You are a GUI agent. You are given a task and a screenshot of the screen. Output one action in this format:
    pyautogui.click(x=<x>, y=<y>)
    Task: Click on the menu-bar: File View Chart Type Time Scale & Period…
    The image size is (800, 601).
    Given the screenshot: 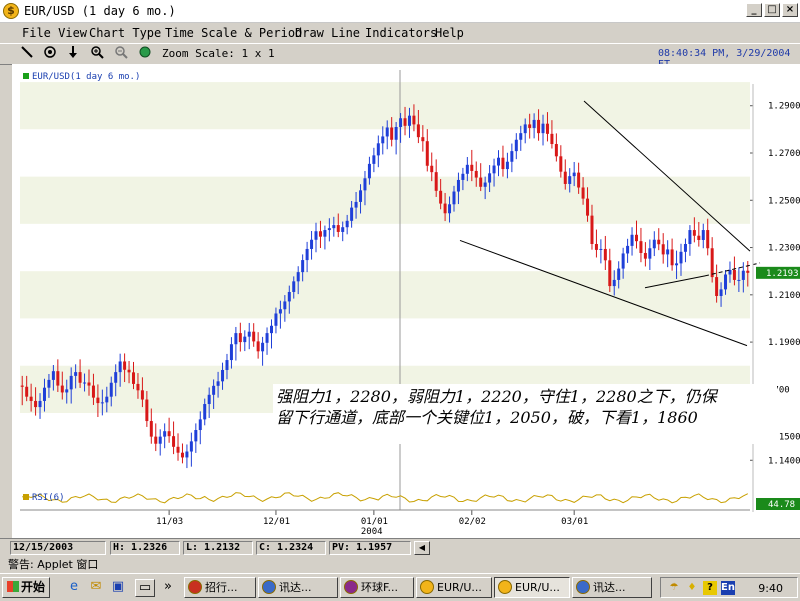 What is the action you would take?
    pyautogui.click(x=400, y=32)
    